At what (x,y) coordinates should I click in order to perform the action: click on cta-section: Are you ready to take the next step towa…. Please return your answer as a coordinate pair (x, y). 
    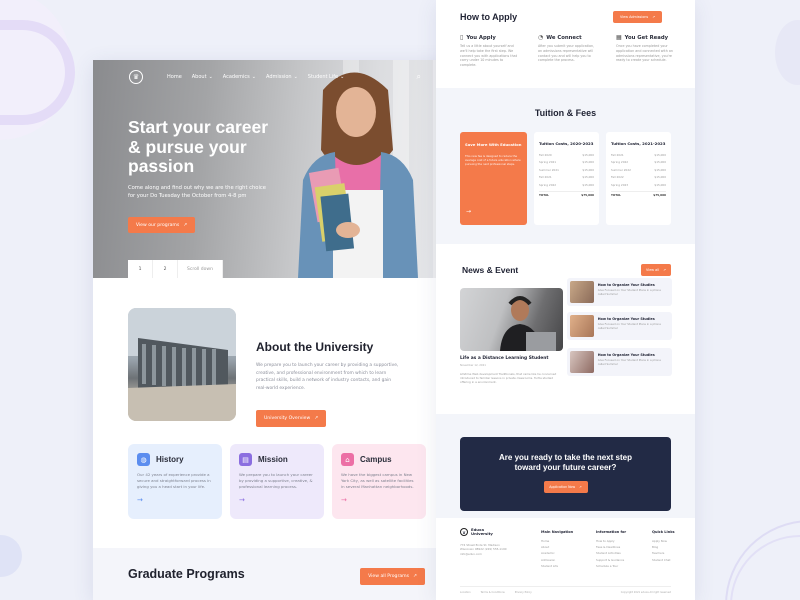
    Looking at the image, I should click on (565, 466).